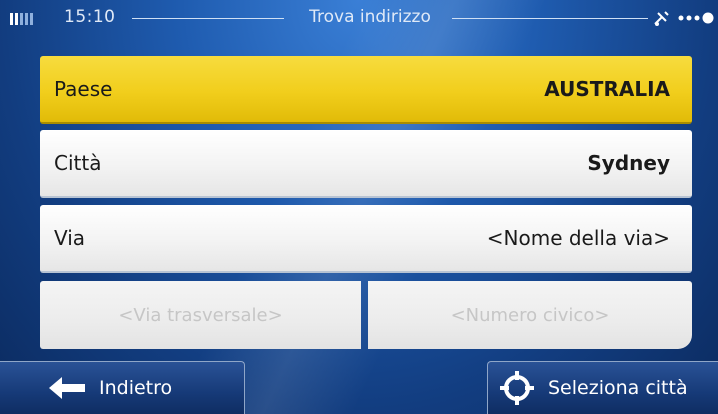 This screenshot has height=414, width=718. I want to click on status-divider-left, so click(208, 18).